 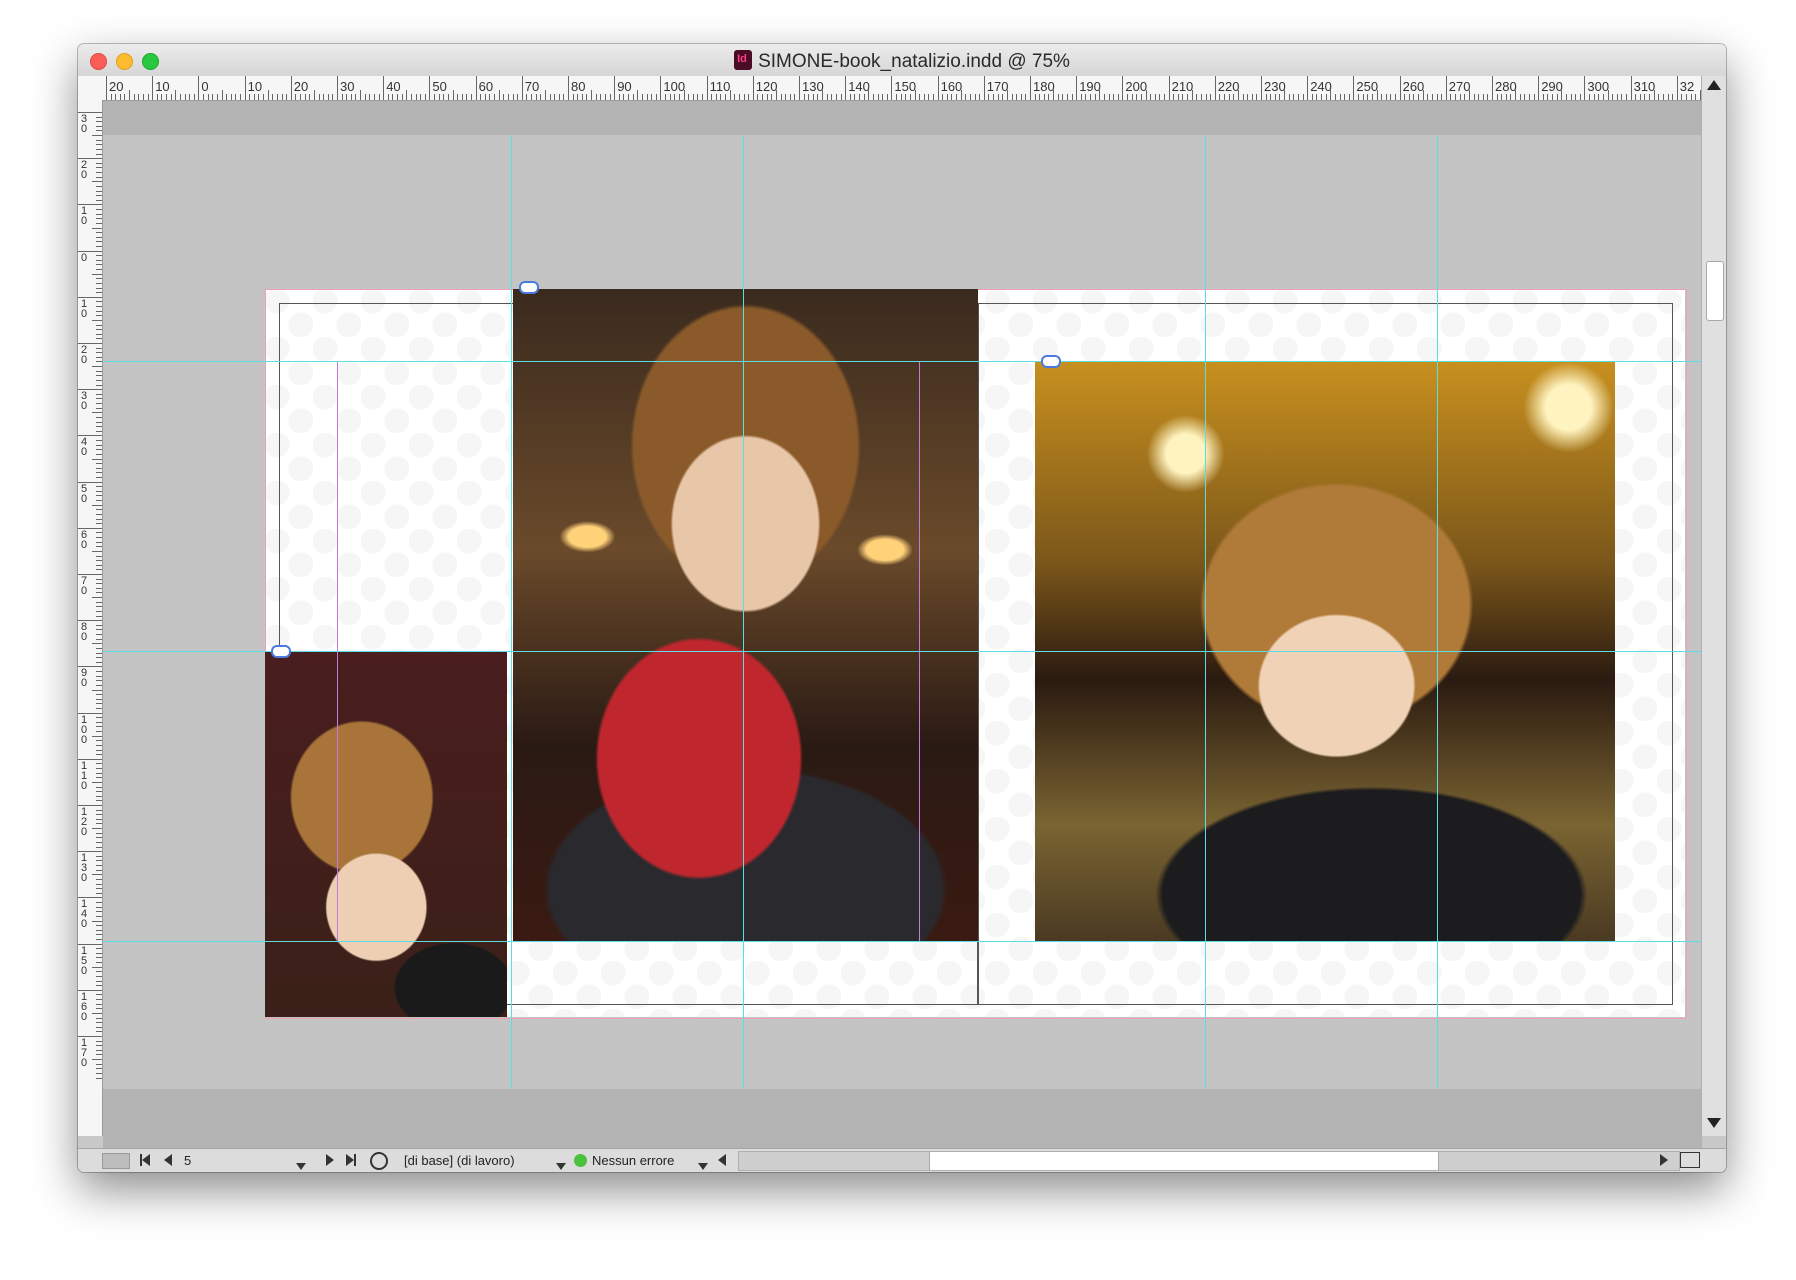 What do you see at coordinates (1664, 1161) in the screenshot?
I see `scroll-right-arrow-icon` at bounding box center [1664, 1161].